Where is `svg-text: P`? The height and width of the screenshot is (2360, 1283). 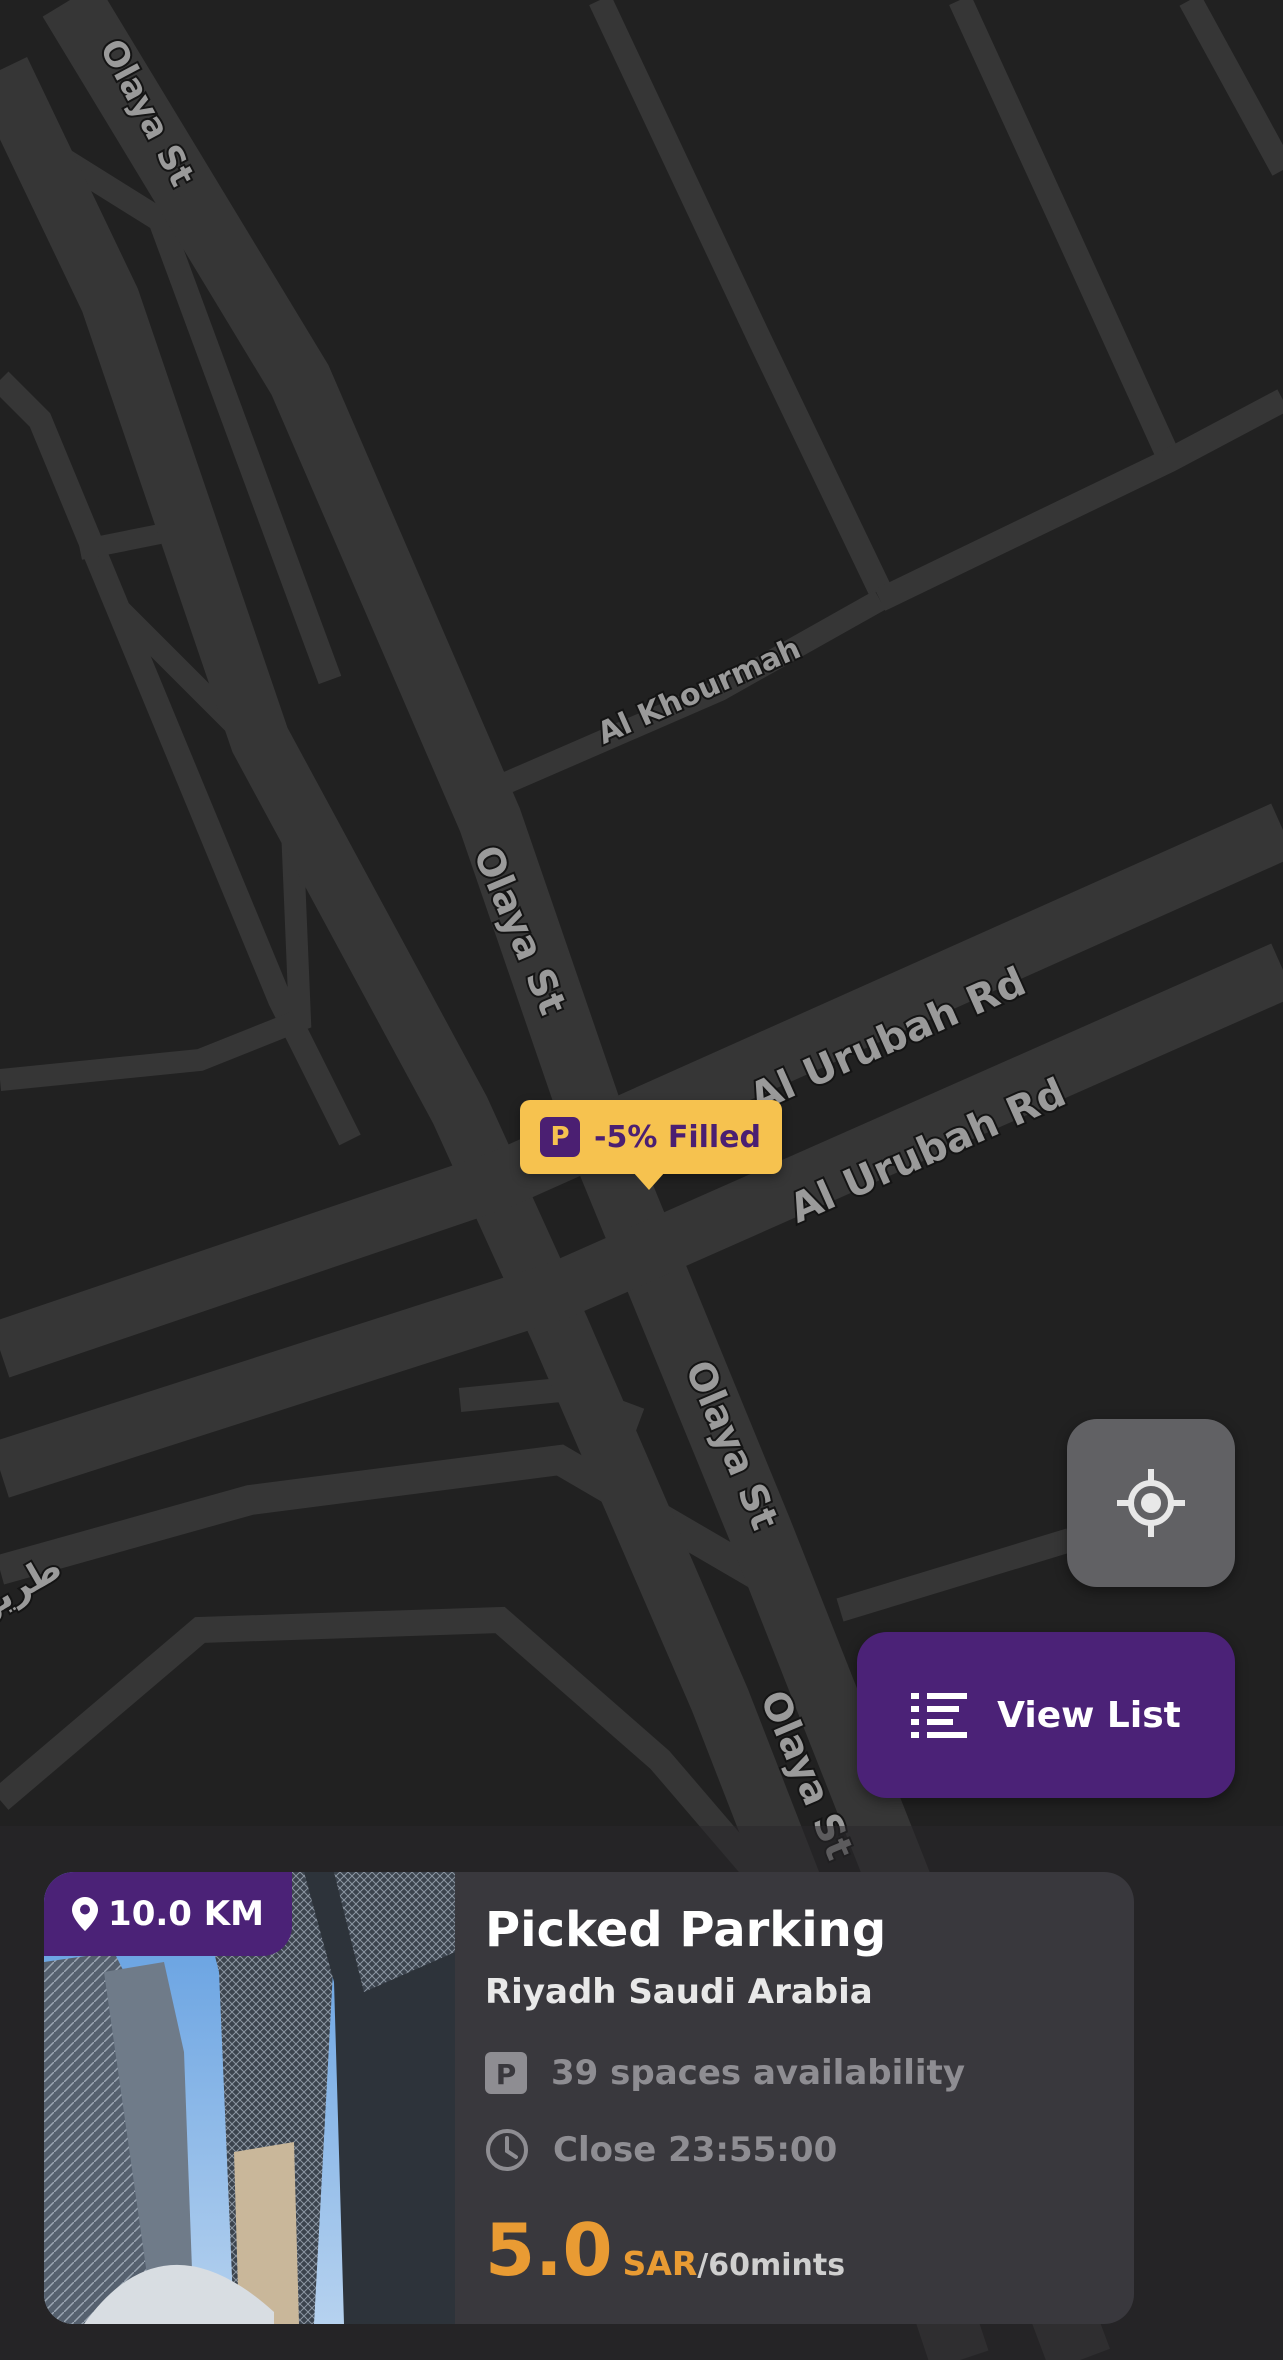 svg-text: P is located at coordinates (506, 2074).